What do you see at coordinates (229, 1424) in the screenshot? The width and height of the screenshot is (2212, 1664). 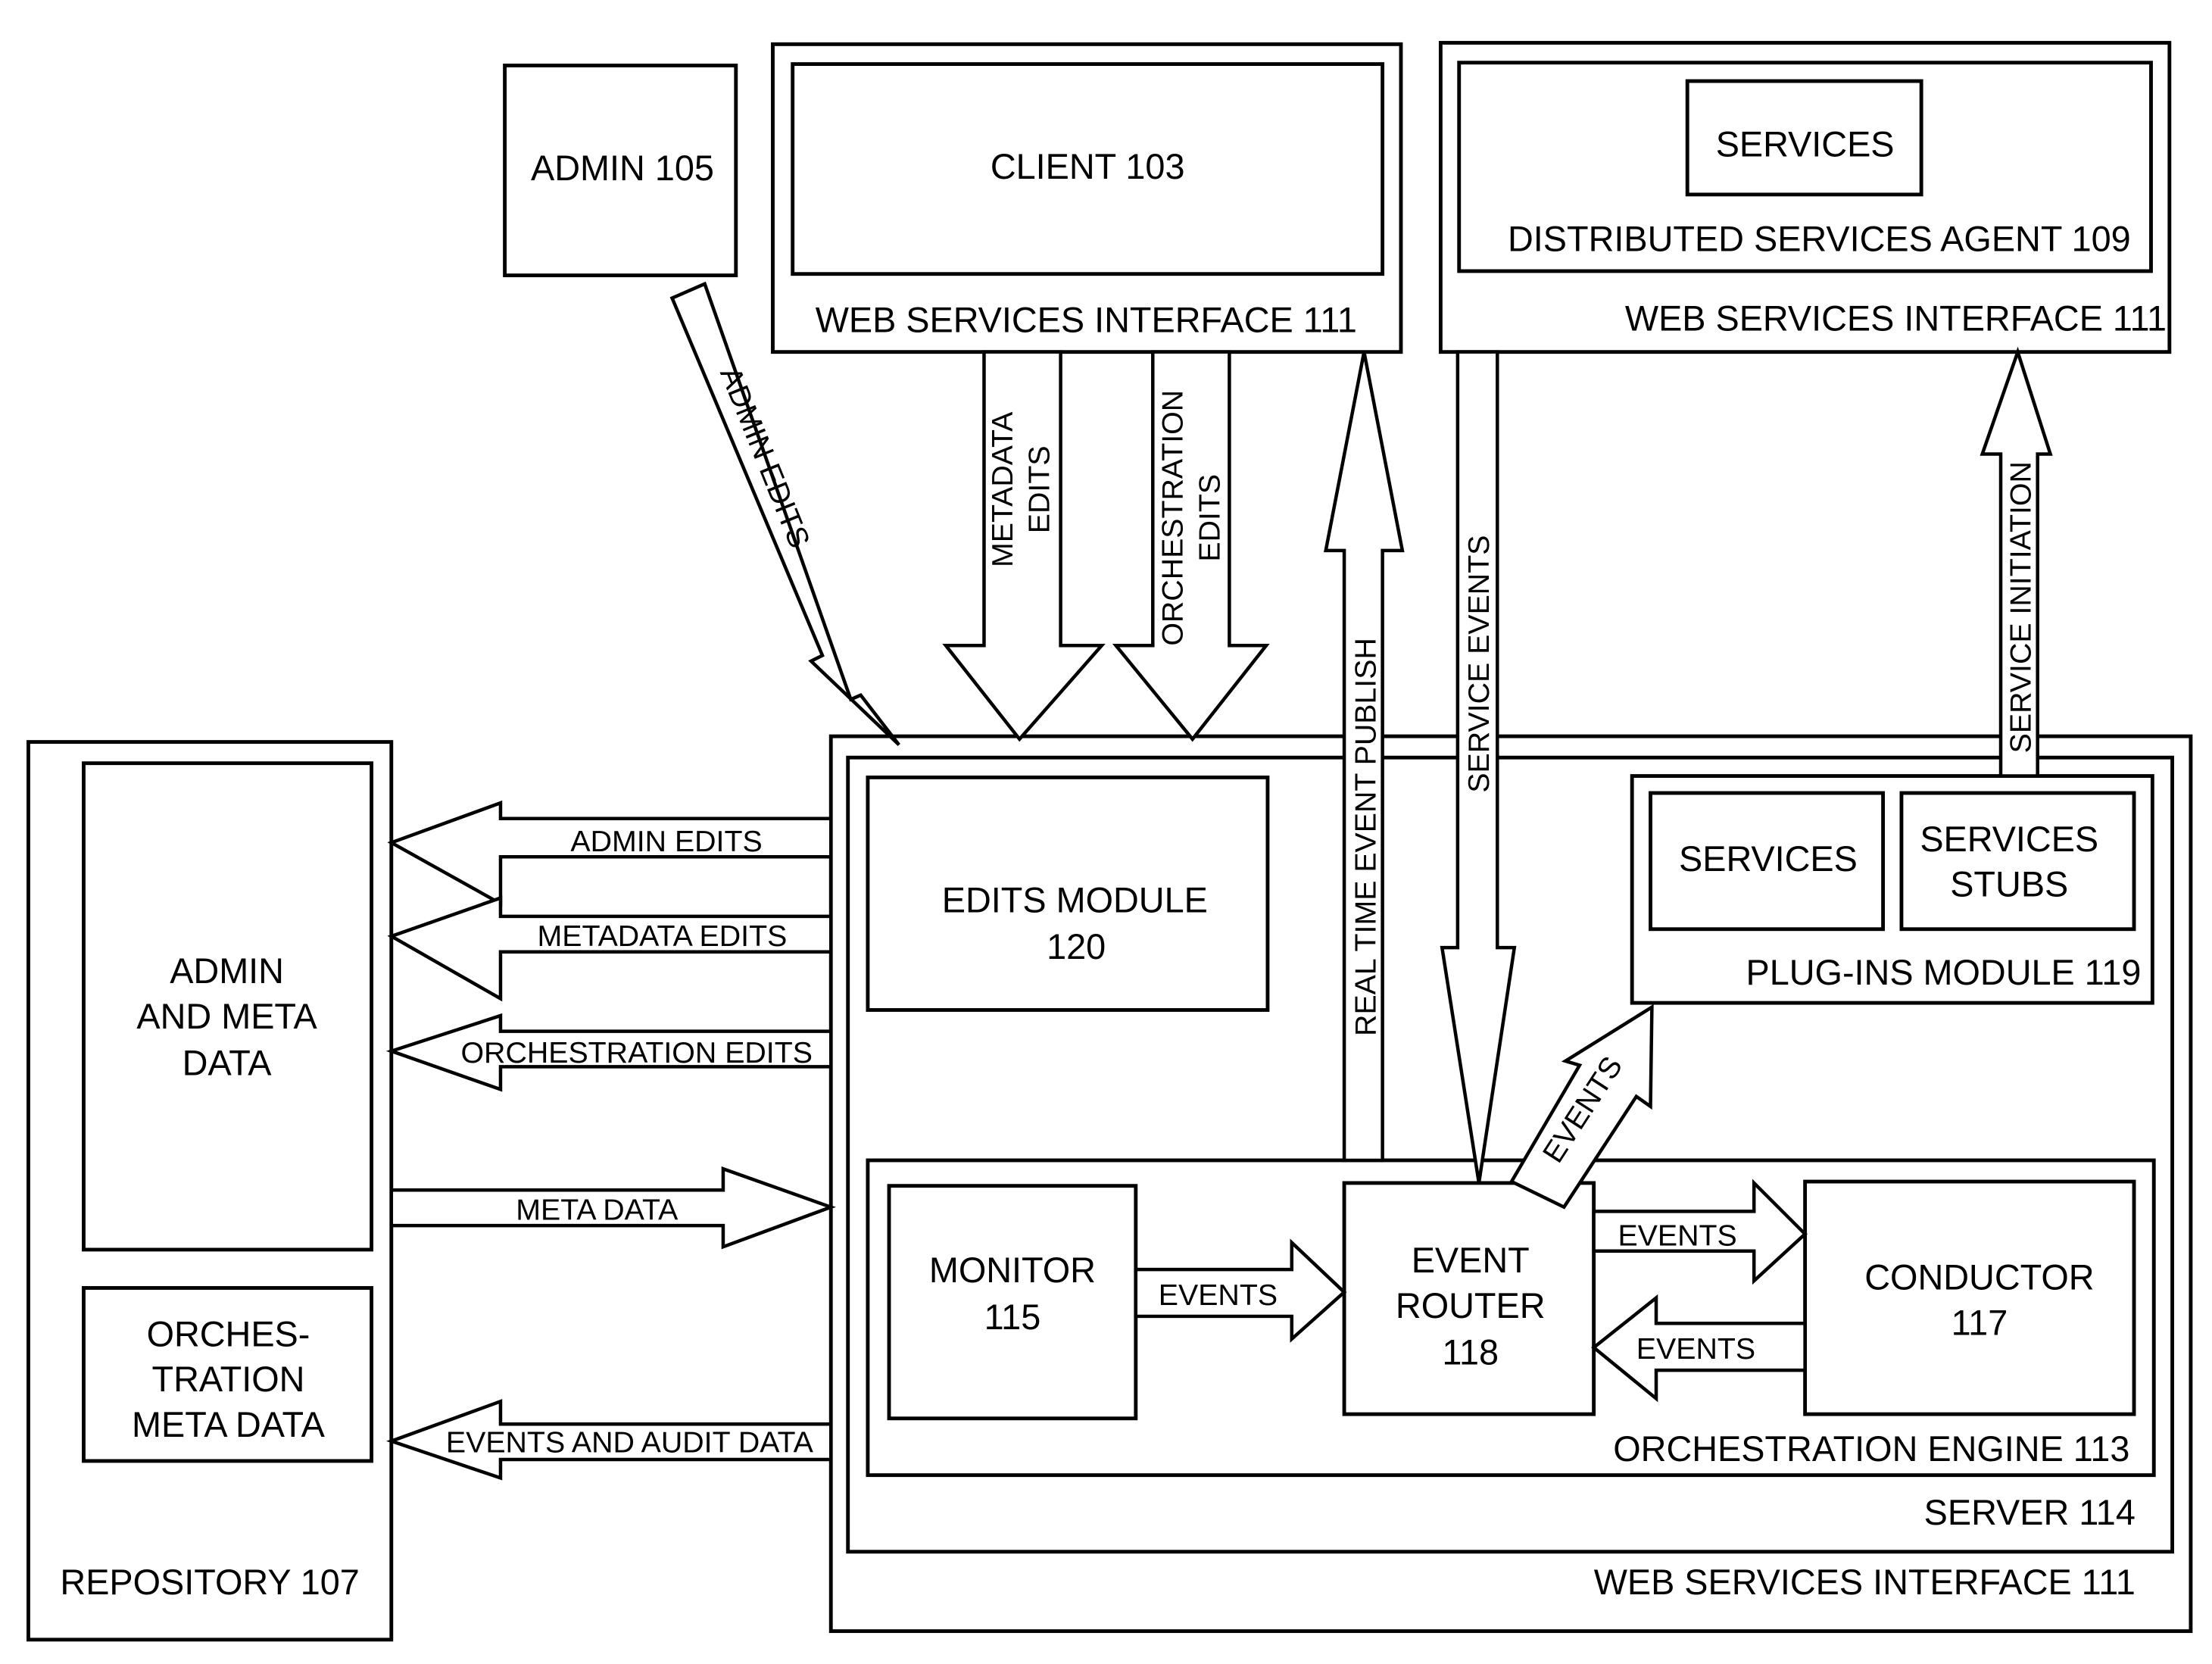 I see `orch-meta-line-3: META DATA` at bounding box center [229, 1424].